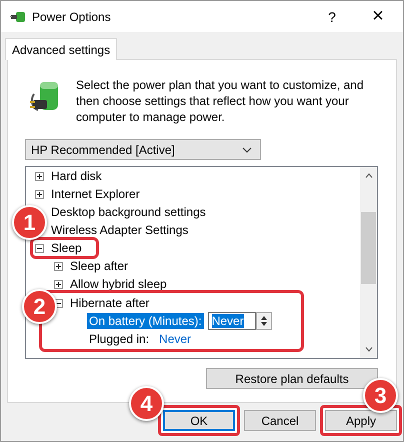 The height and width of the screenshot is (442, 404). I want to click on spin-arrows-icon, so click(264, 321).